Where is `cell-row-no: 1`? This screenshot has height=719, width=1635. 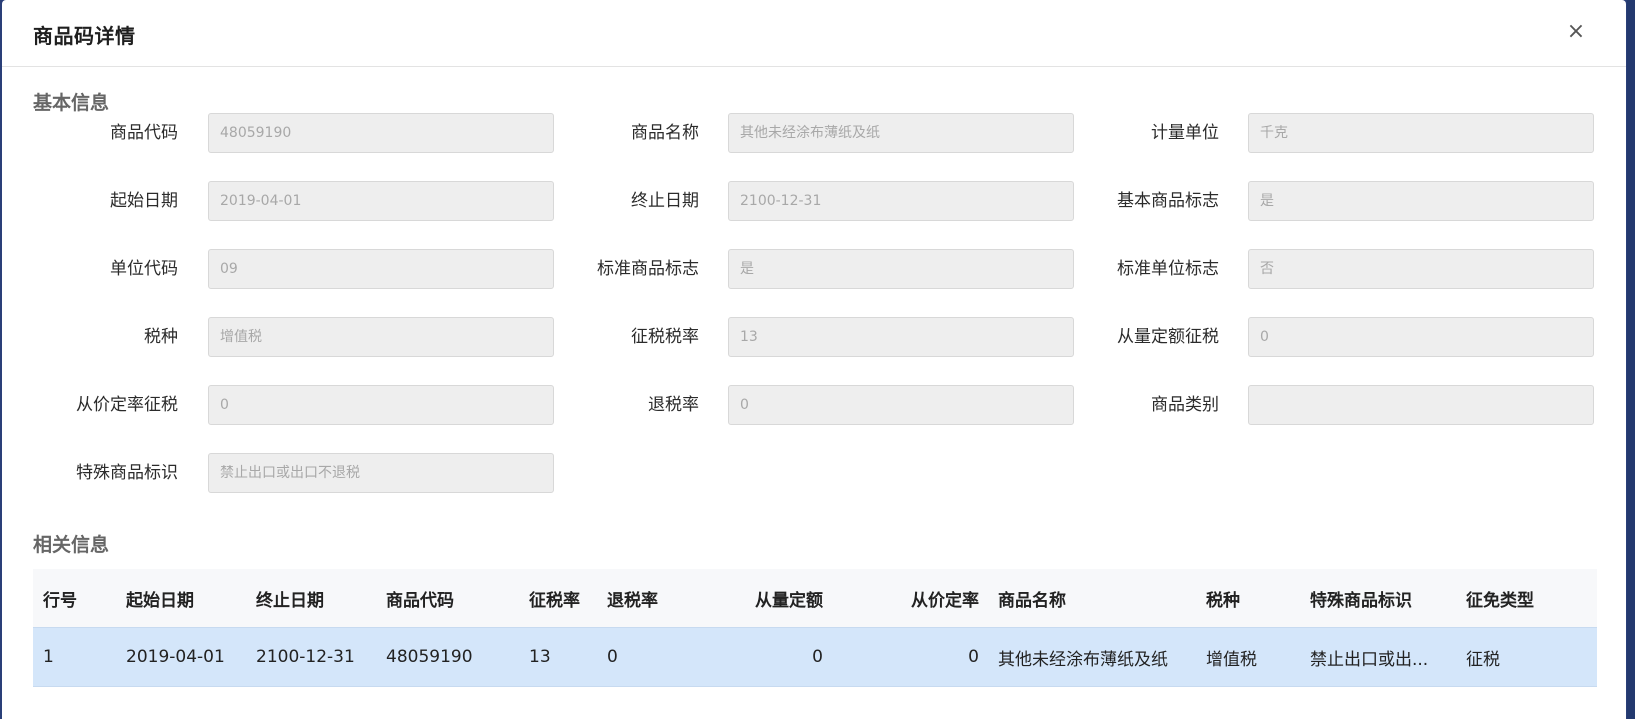
cell-row-no: 1 is located at coordinates (48, 657).